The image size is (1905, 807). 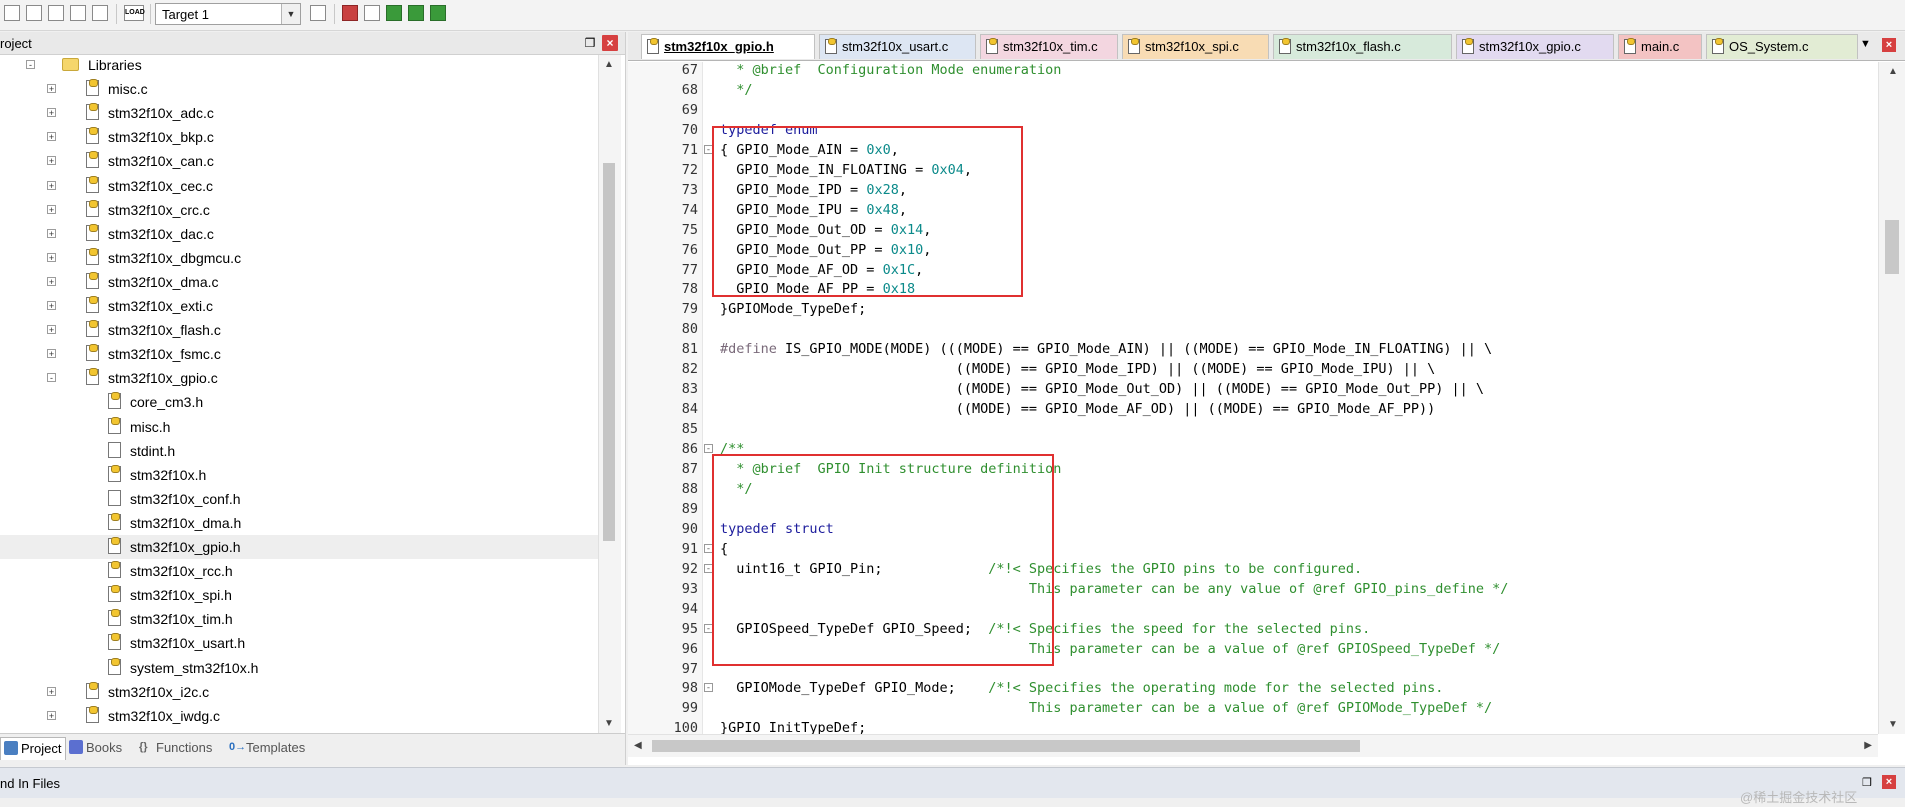 What do you see at coordinates (372, 13) in the screenshot?
I see `manage-components-icon` at bounding box center [372, 13].